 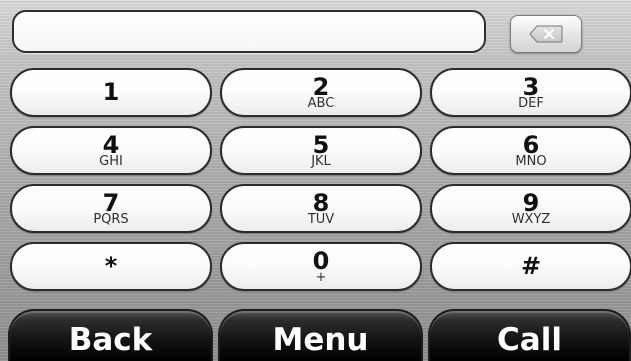 I want to click on back-button: Back, so click(x=110, y=335).